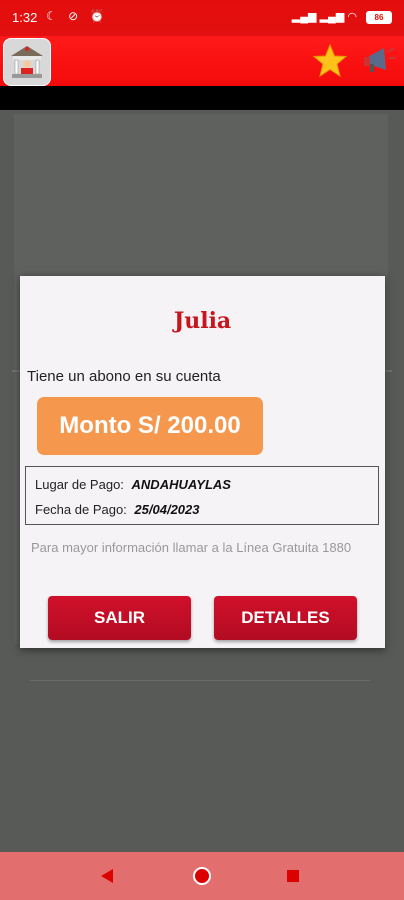 Image resolution: width=404 pixels, height=900 pixels. What do you see at coordinates (119, 618) in the screenshot?
I see `exit-button: SALIR` at bounding box center [119, 618].